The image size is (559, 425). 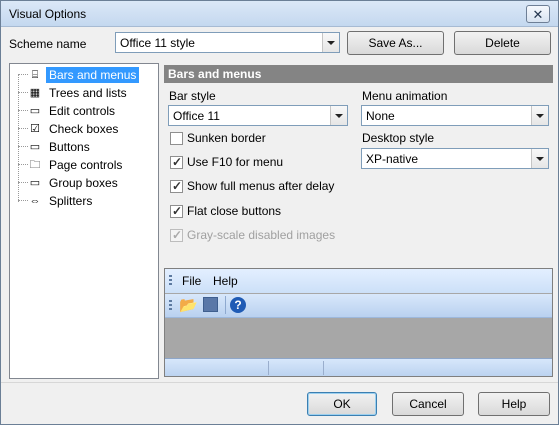 What do you see at coordinates (398, 138) in the screenshot?
I see `desktop-style-label: Desktop style` at bounding box center [398, 138].